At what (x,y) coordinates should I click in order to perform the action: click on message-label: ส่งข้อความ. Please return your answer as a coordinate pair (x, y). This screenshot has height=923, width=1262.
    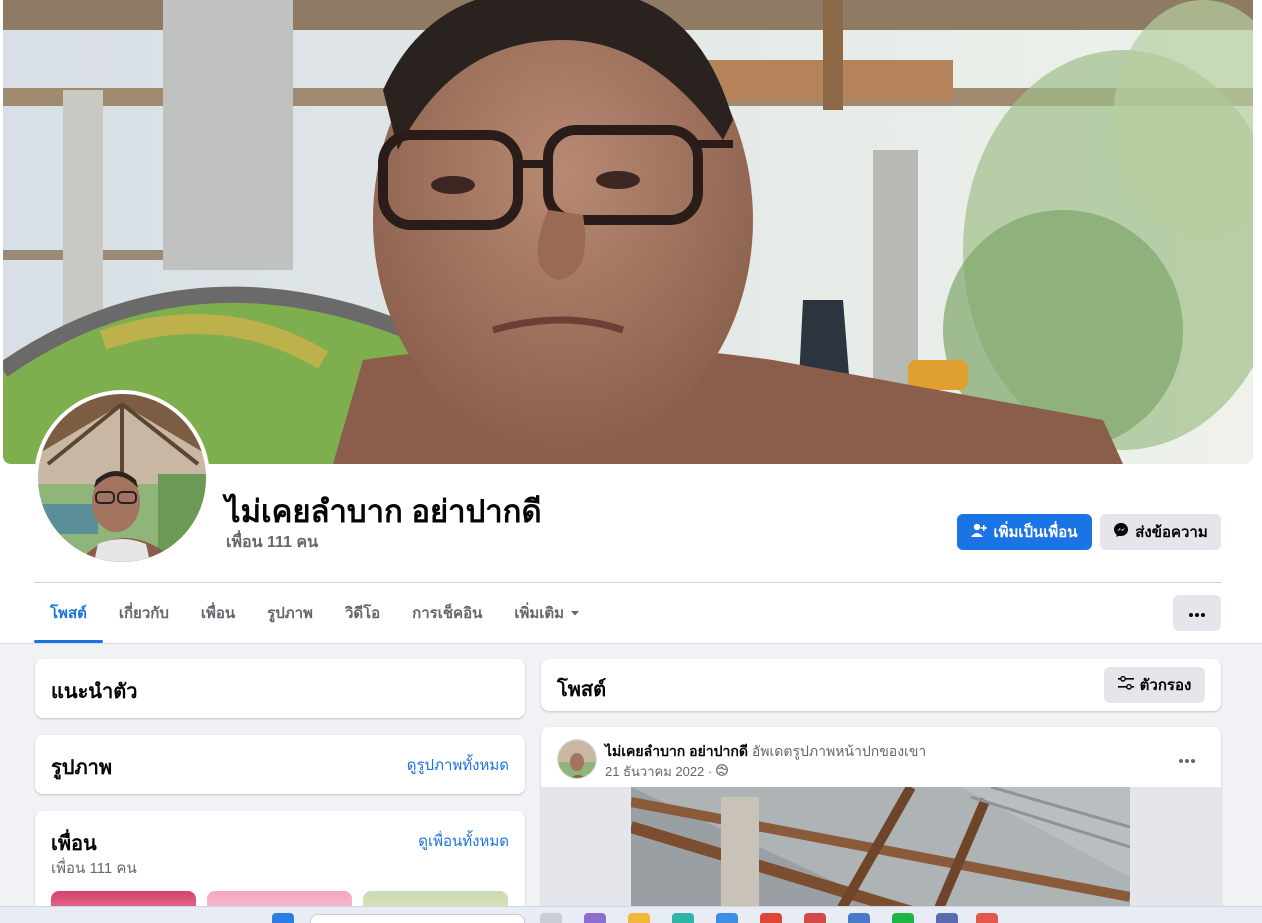
    Looking at the image, I should click on (1171, 532).